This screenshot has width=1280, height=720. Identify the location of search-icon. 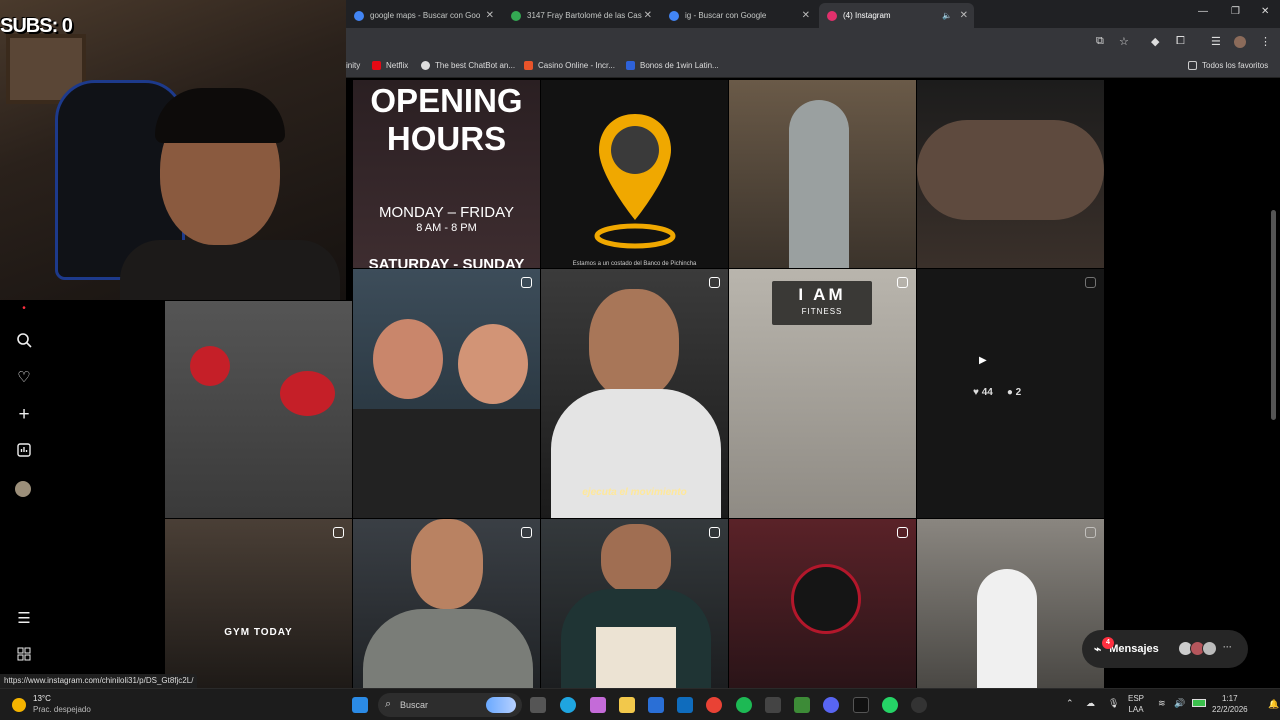
(24, 341).